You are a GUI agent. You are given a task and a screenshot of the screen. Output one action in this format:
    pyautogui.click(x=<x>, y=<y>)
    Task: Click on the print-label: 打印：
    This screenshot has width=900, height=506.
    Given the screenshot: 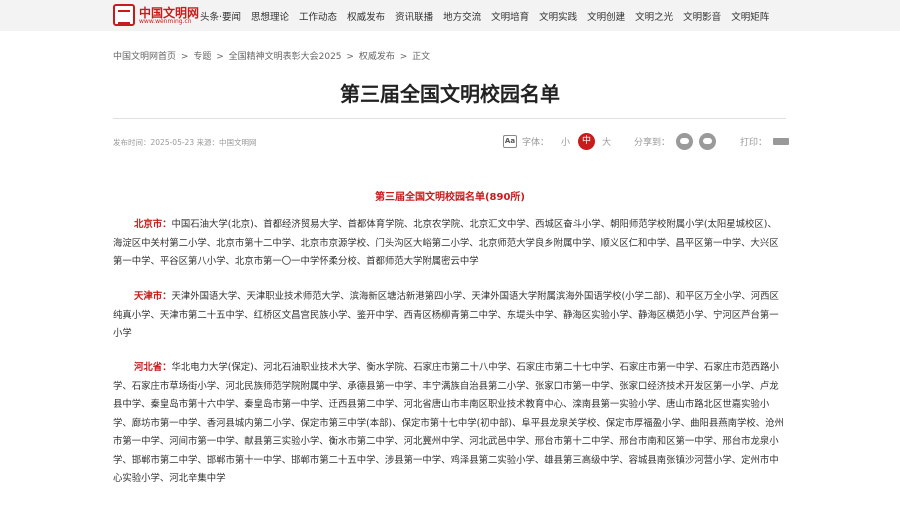 What is the action you would take?
    pyautogui.click(x=754, y=142)
    